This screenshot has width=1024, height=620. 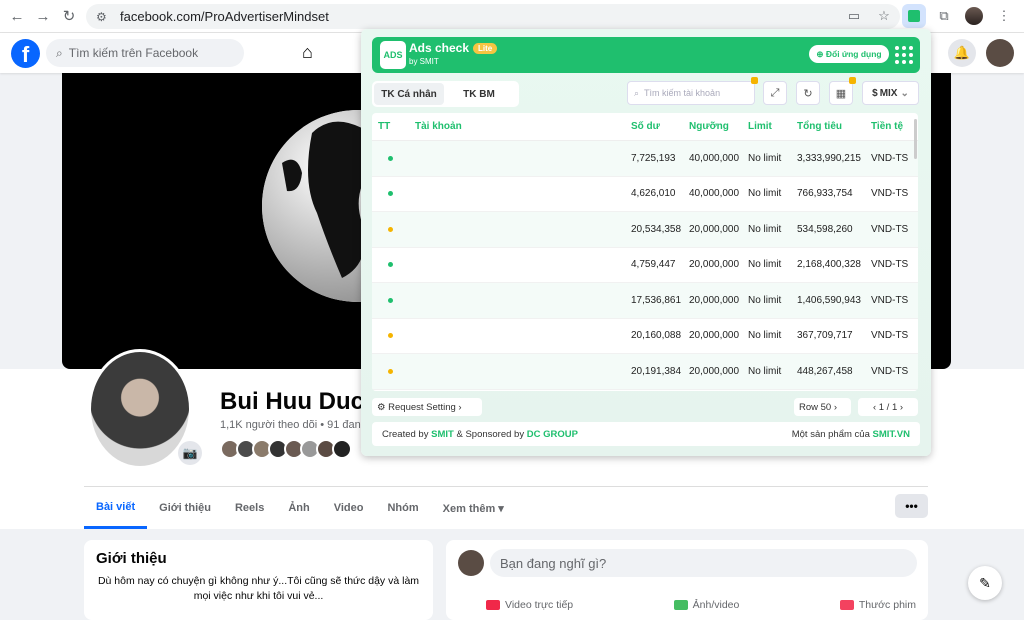 What do you see at coordinates (854, 16) in the screenshot?
I see `cast-icon: ▭` at bounding box center [854, 16].